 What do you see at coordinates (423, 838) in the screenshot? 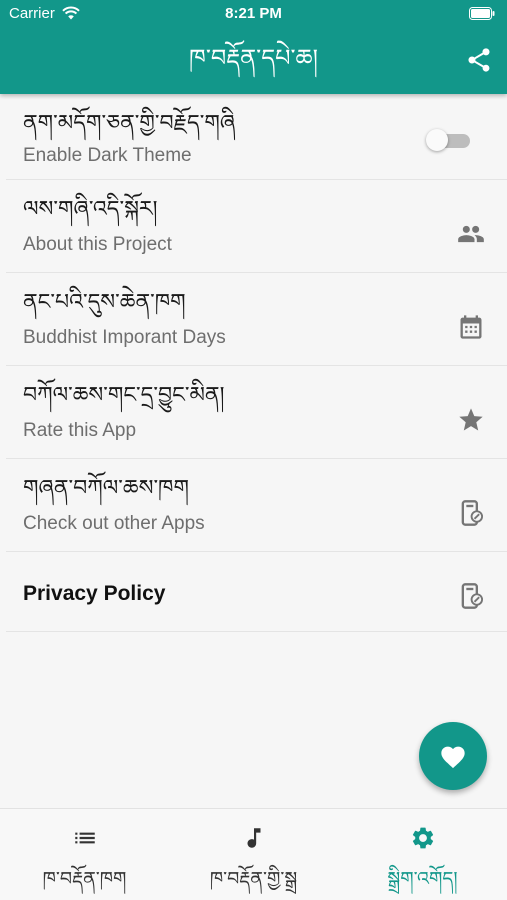
I see `settings-gear-icon` at bounding box center [423, 838].